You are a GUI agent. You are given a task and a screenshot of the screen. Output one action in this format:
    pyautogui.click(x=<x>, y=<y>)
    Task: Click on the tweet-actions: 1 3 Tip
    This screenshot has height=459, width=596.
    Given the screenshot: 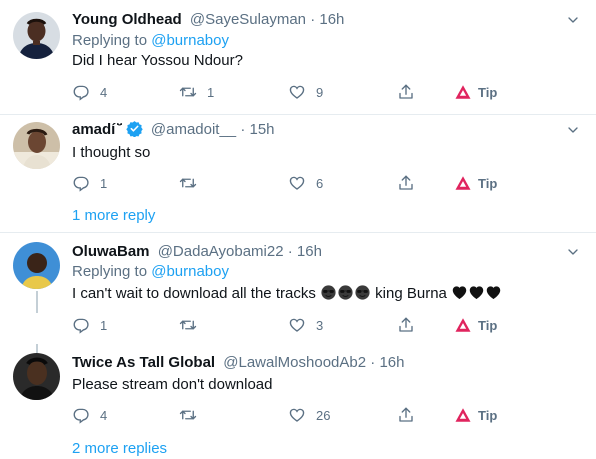 What is the action you would take?
    pyautogui.click(x=292, y=325)
    